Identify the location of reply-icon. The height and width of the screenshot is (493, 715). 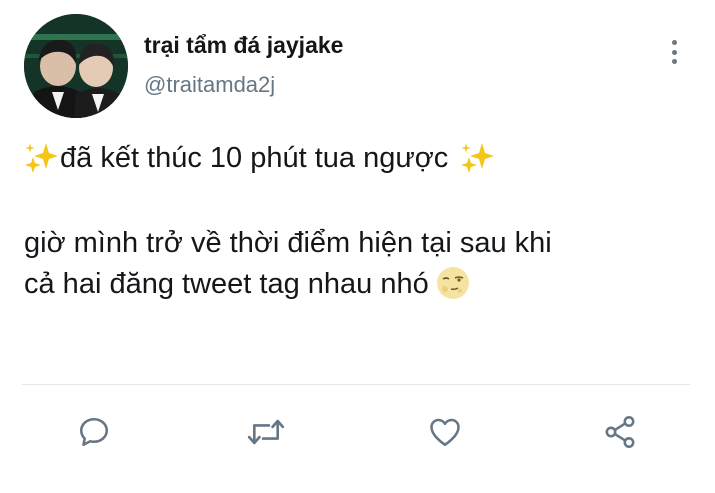
(94, 432).